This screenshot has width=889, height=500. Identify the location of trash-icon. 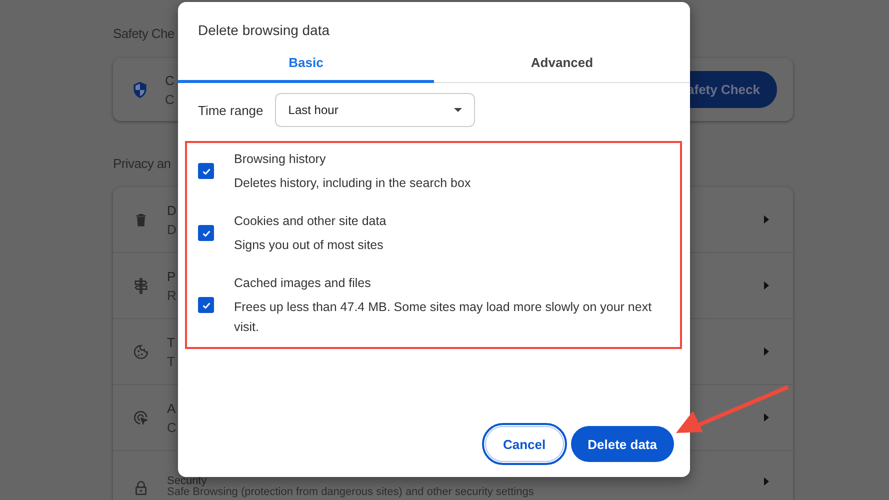
(141, 220).